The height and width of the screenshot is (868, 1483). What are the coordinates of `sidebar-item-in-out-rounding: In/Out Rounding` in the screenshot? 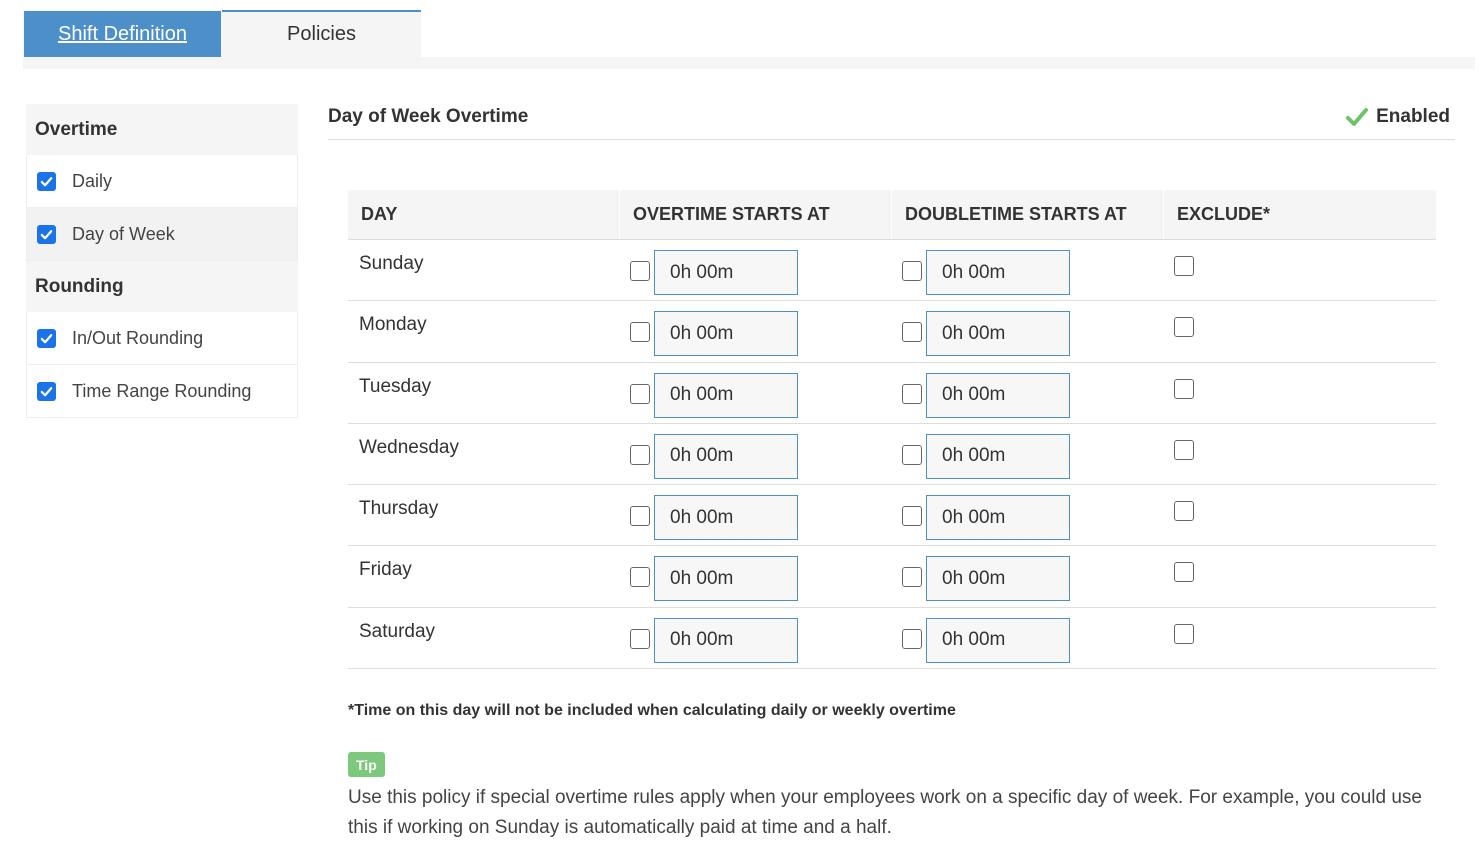 It's located at (162, 338).